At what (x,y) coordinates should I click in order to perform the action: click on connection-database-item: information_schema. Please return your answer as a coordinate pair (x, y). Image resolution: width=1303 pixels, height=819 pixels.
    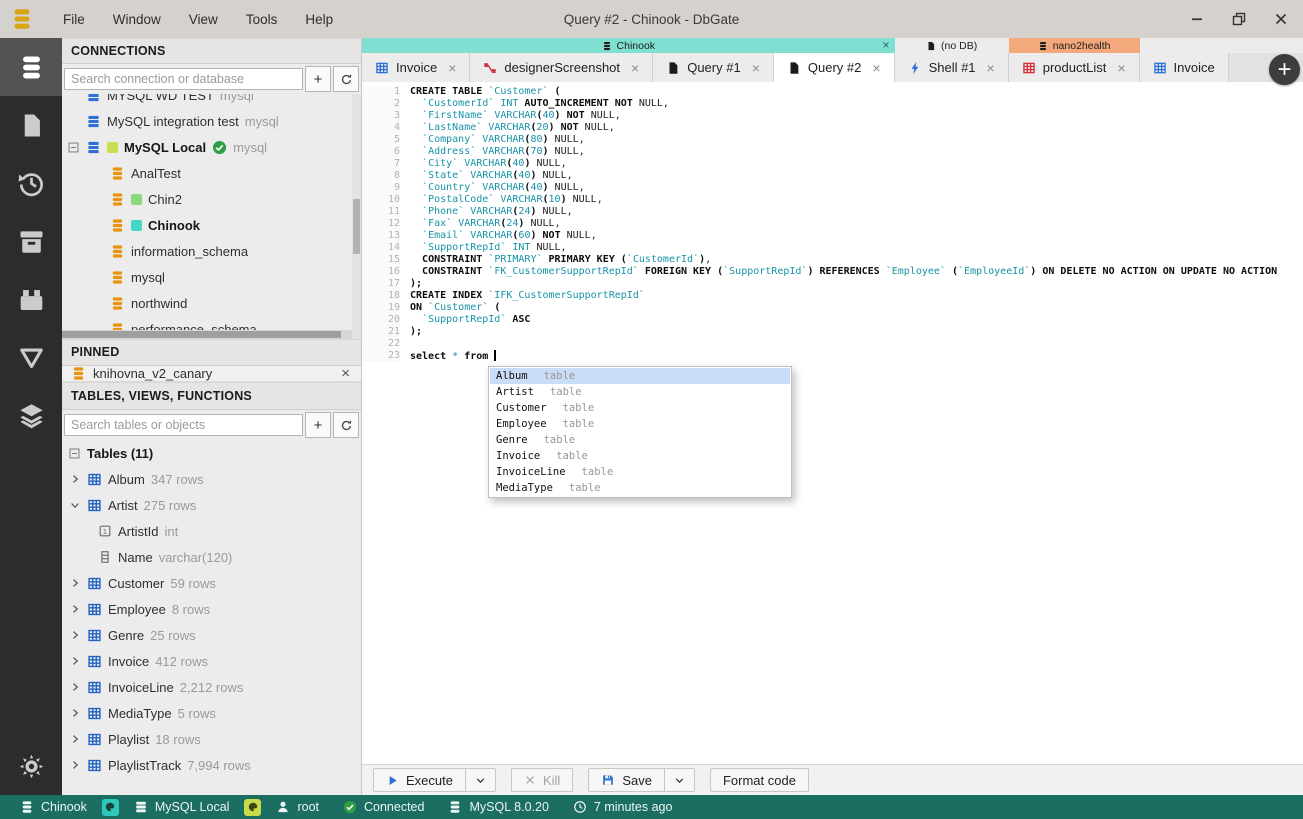
    Looking at the image, I should click on (211, 251).